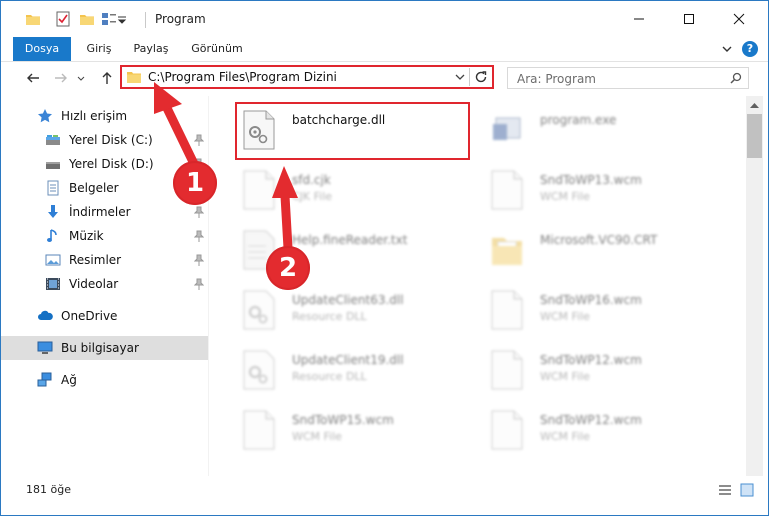 The image size is (769, 516). Describe the element at coordinates (104, 284) in the screenshot. I see `sidebar-item-videos: Videolar` at that location.